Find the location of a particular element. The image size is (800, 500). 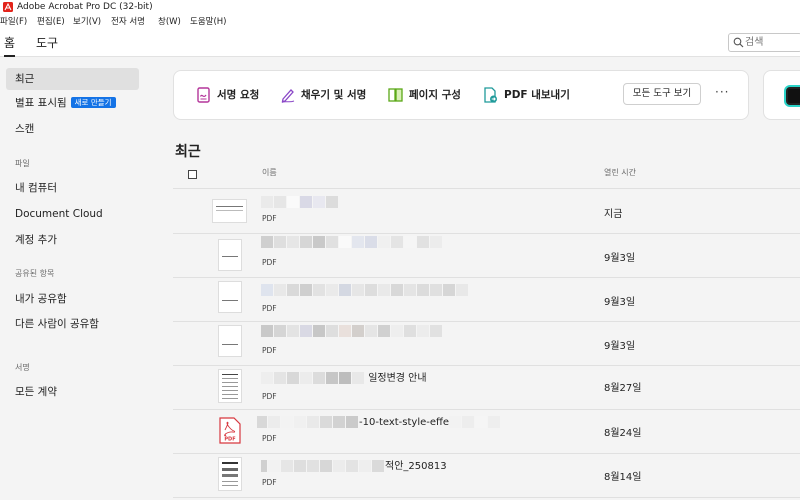

sidebar-item-label: 계정 추가 is located at coordinates (36, 240).